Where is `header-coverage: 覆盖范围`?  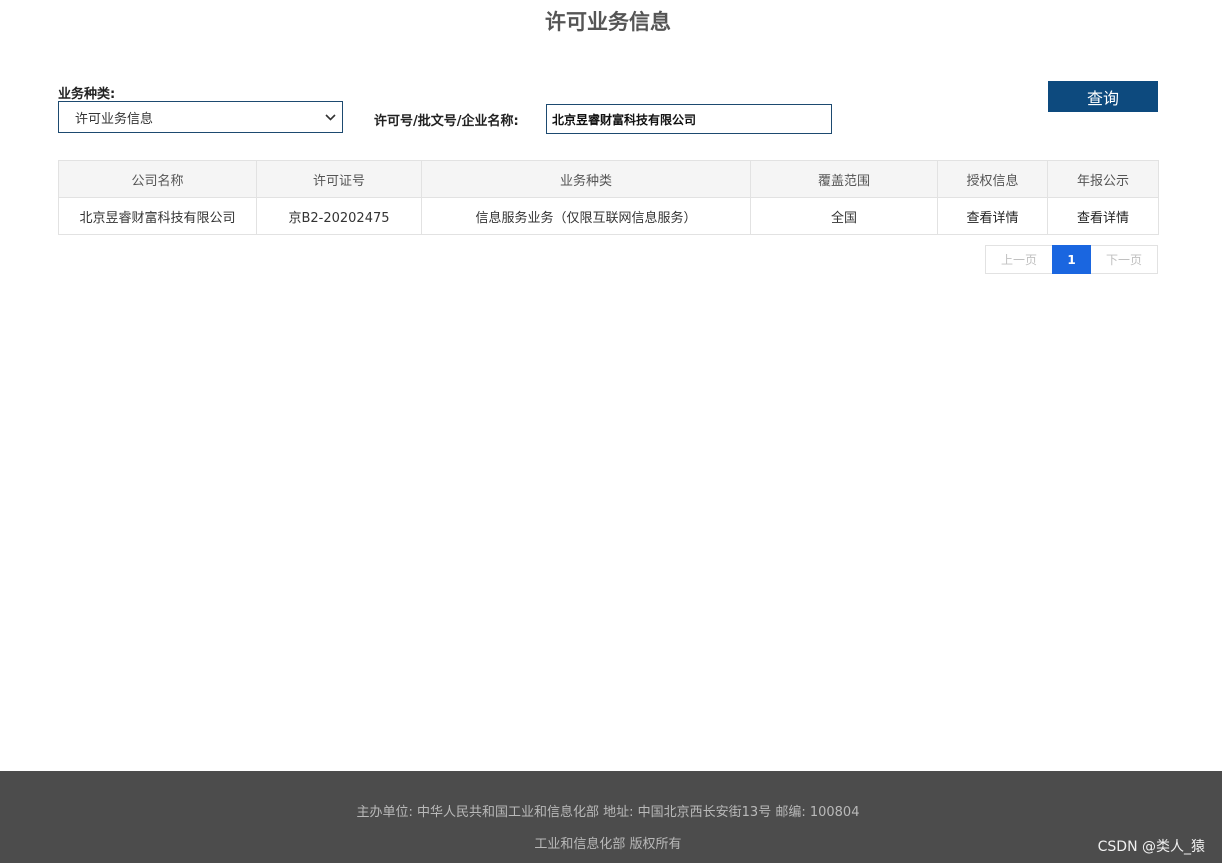 header-coverage: 覆盖范围 is located at coordinates (844, 179).